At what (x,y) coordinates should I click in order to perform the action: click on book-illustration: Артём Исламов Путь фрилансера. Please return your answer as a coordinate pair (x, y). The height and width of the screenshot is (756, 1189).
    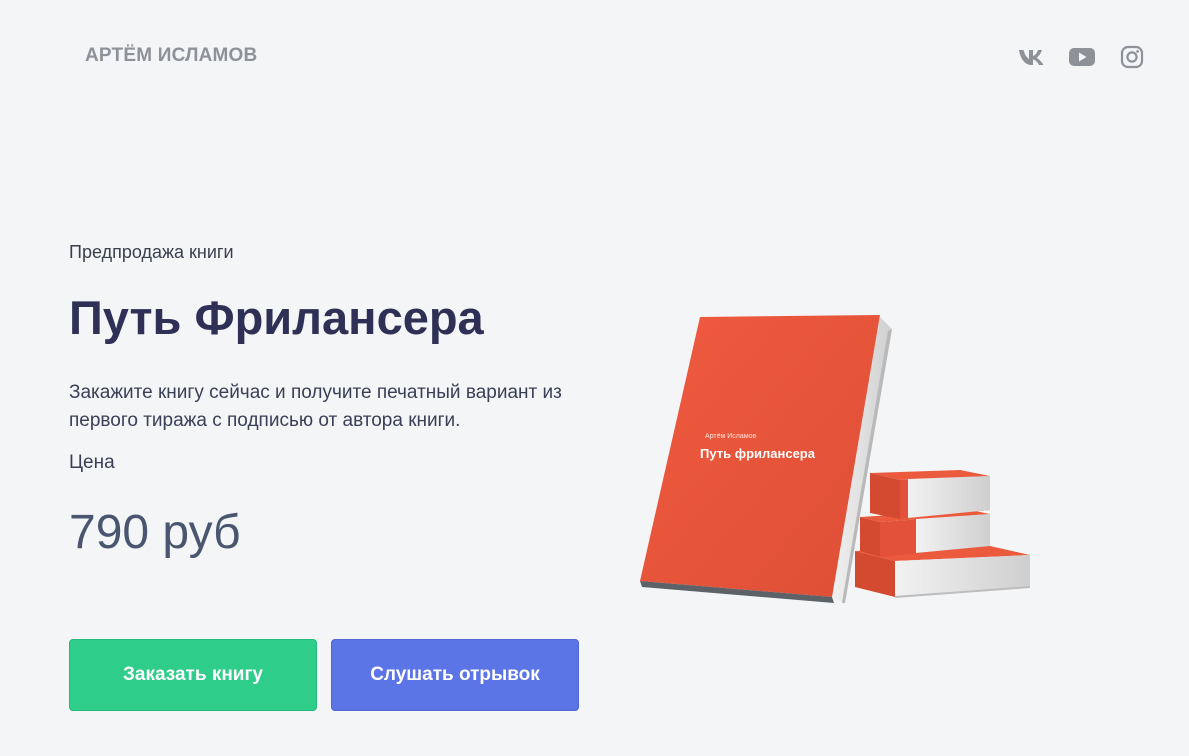
    Looking at the image, I should click on (835, 460).